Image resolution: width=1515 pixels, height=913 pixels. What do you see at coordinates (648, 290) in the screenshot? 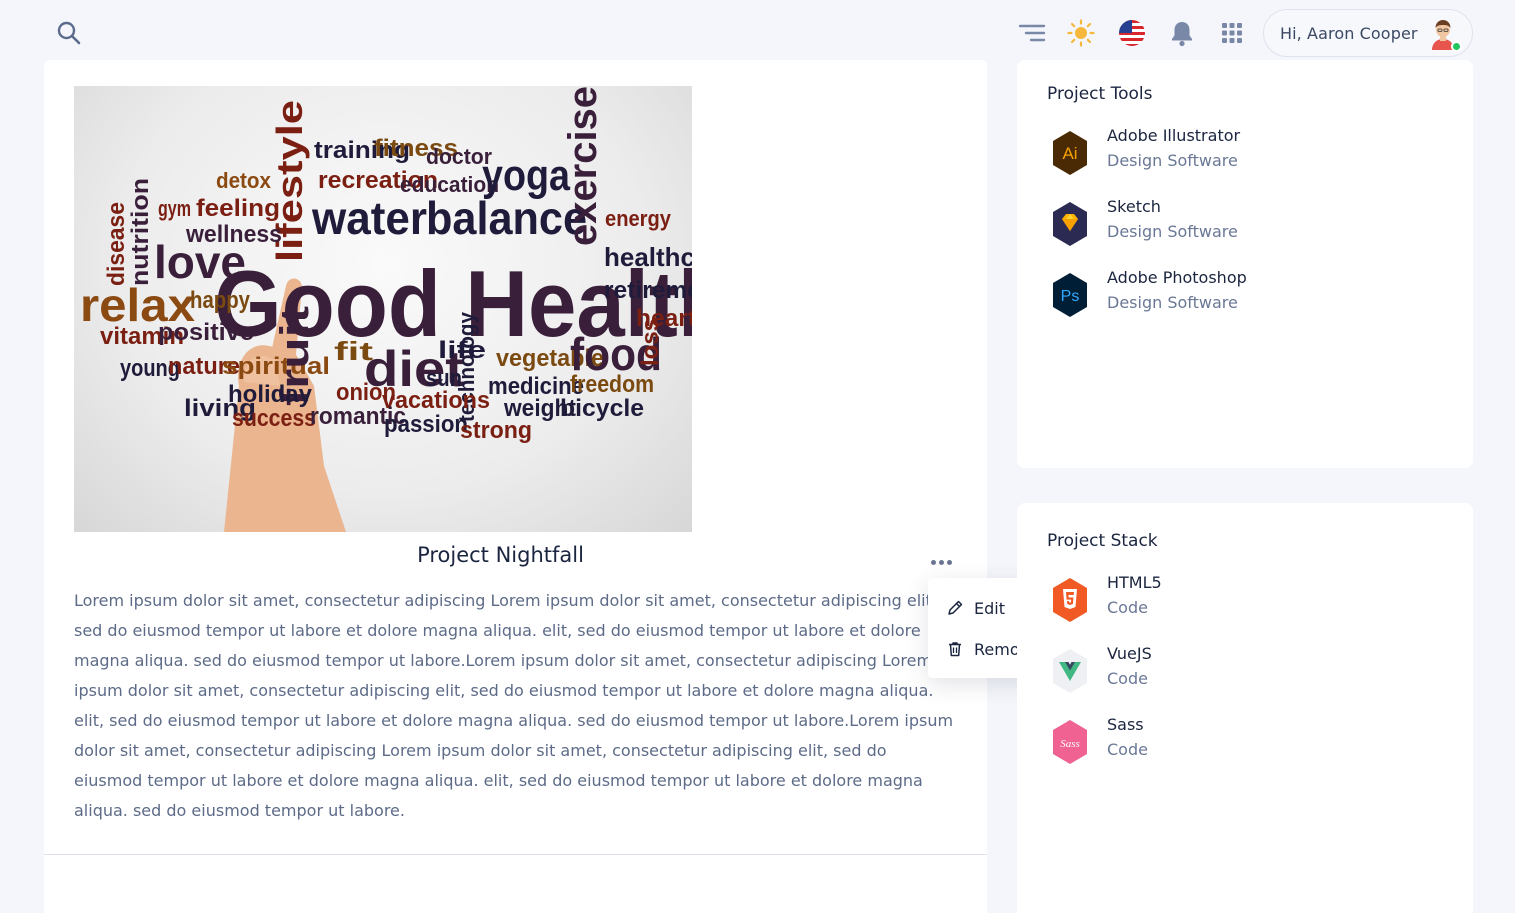
I see `wordcloud-word: retirement` at bounding box center [648, 290].